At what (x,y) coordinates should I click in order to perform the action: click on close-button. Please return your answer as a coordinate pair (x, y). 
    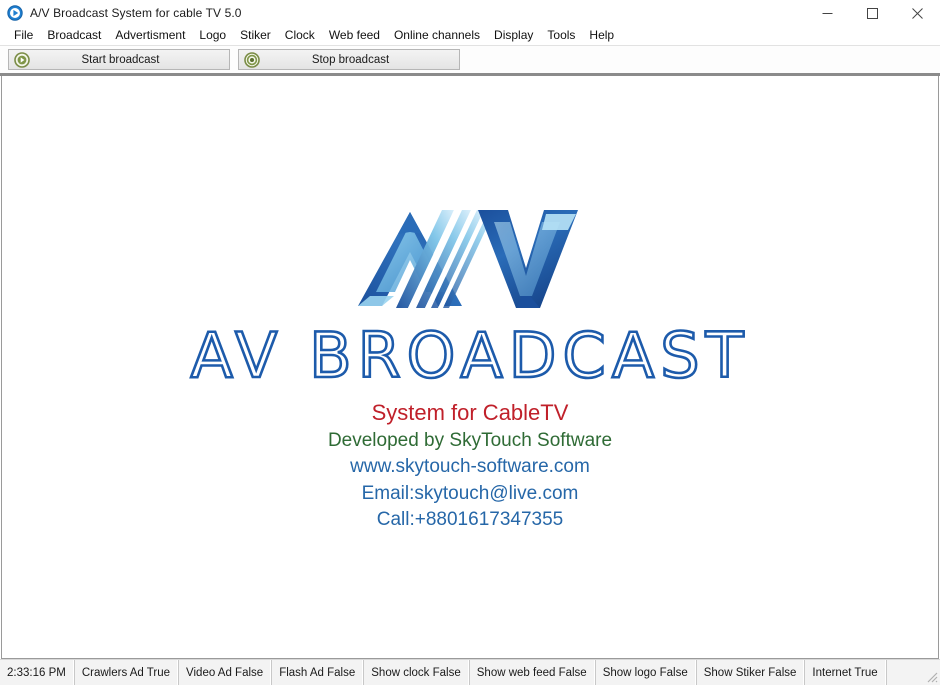
    Looking at the image, I should click on (917, 13).